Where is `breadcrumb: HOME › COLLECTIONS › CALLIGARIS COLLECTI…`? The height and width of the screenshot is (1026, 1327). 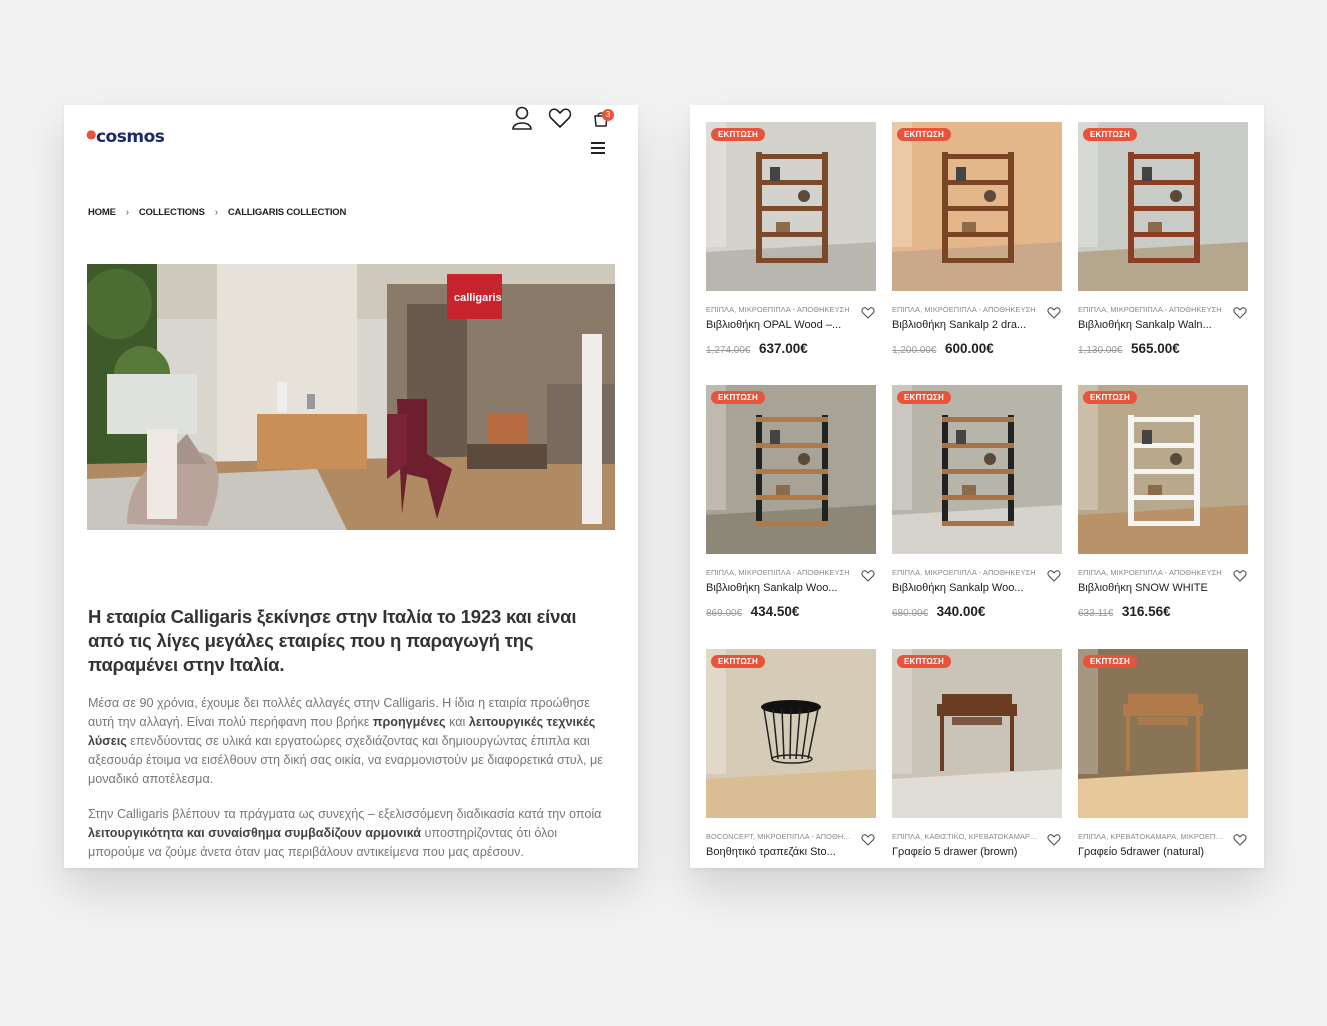
breadcrumb: HOME › COLLECTIONS › CALLIGARIS COLLECTI… is located at coordinates (217, 212).